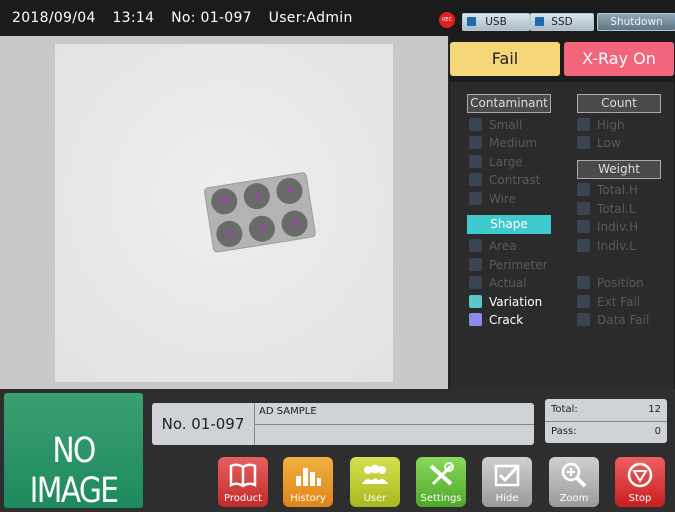  What do you see at coordinates (495, 125) in the screenshot?
I see `filter-small: Small` at bounding box center [495, 125].